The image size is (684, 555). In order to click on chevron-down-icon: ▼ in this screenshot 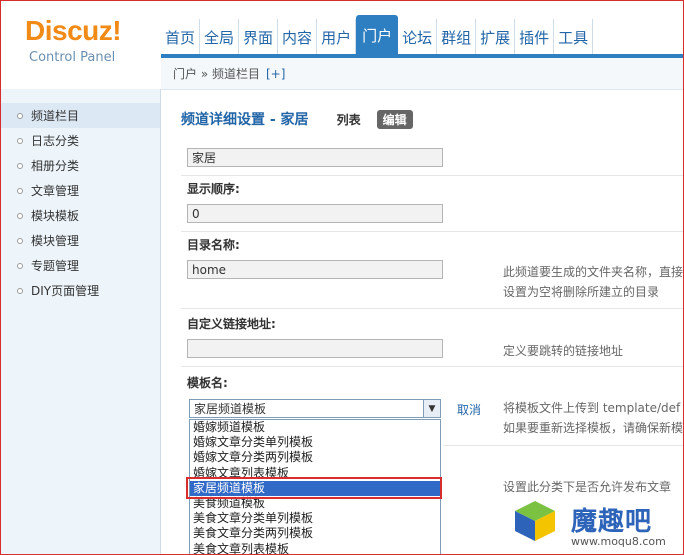, I will do `click(431, 408)`.